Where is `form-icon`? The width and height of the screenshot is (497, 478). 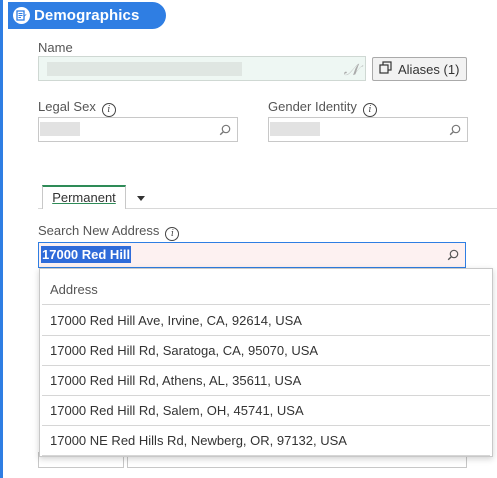
form-icon is located at coordinates (21, 15).